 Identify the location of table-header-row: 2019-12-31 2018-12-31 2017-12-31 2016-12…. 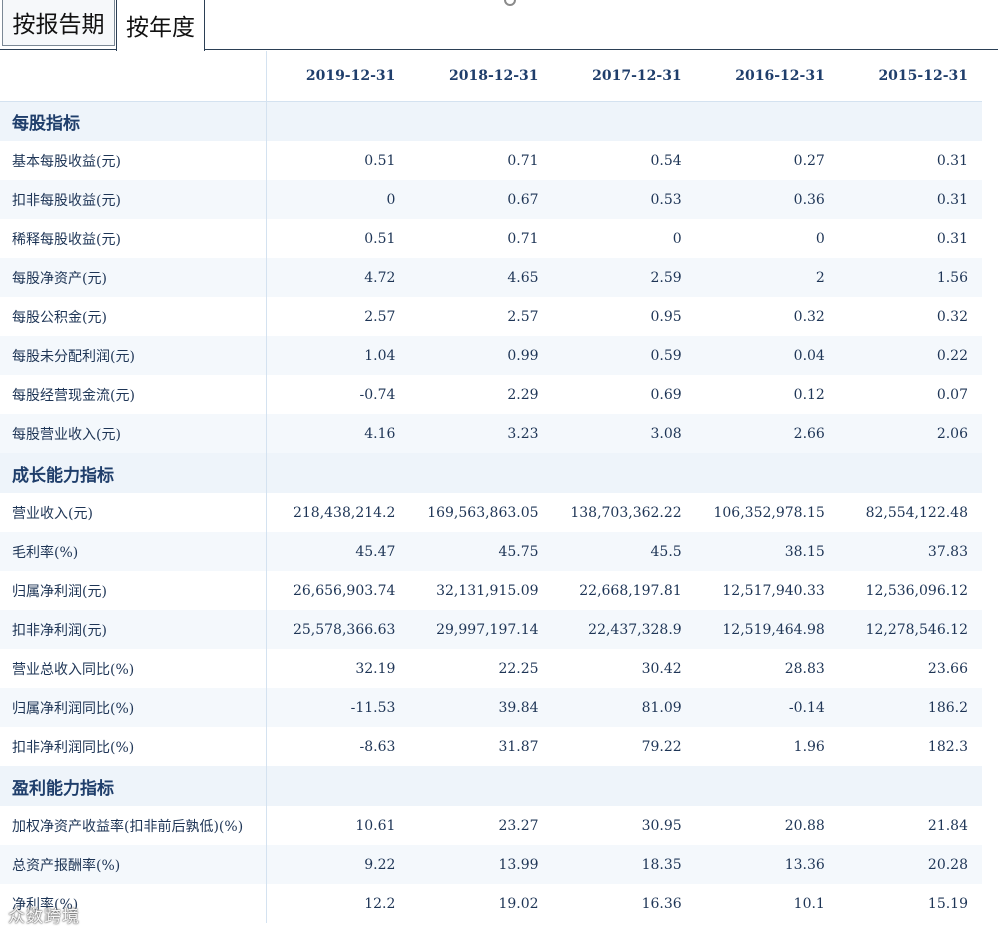
(491, 76).